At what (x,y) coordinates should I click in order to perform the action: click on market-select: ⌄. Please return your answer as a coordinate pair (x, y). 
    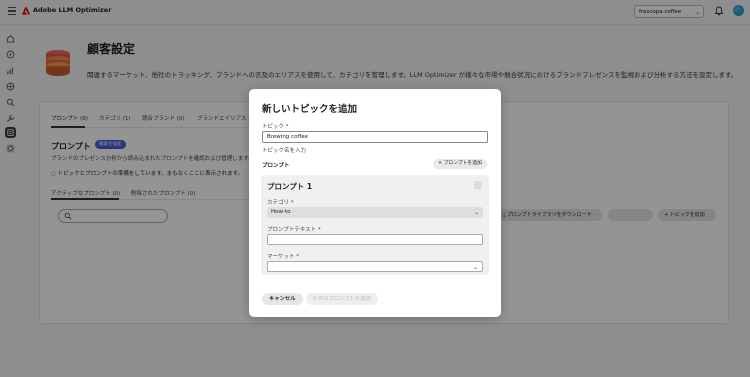
    Looking at the image, I should click on (375, 266).